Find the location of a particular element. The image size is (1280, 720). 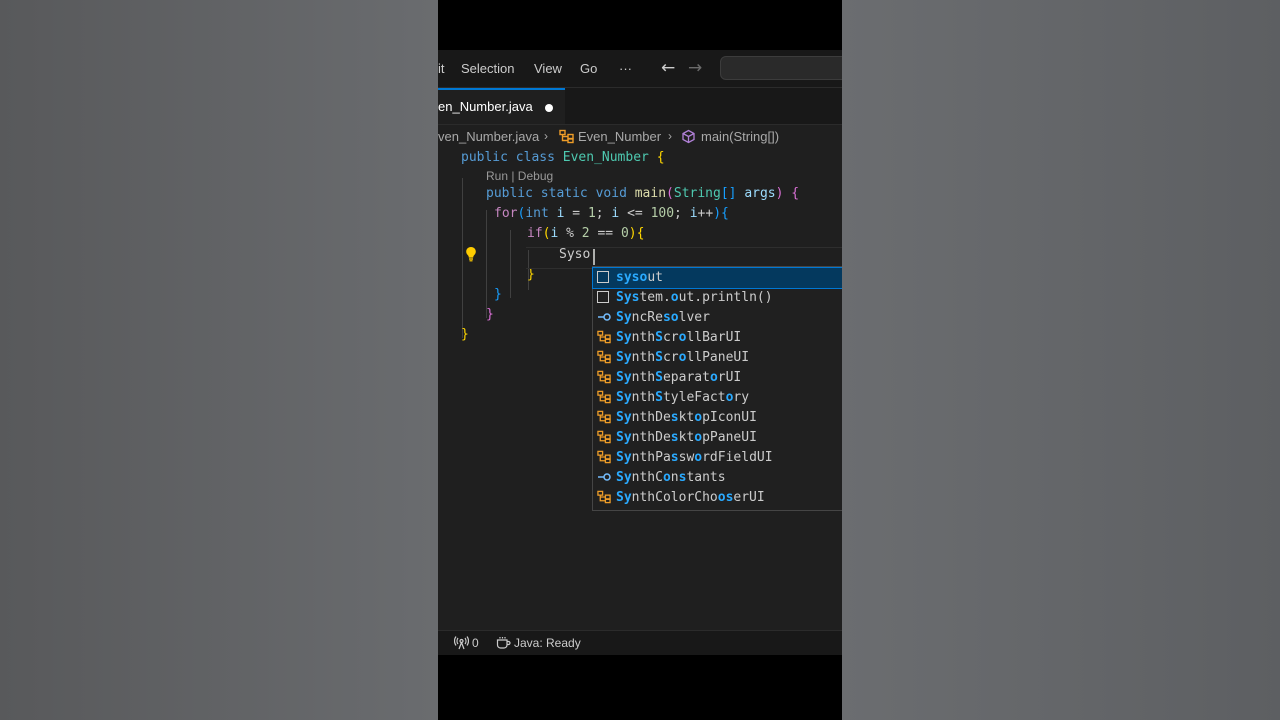

menu-bar: it Selection View Go ··· ← → is located at coordinates (640, 69).